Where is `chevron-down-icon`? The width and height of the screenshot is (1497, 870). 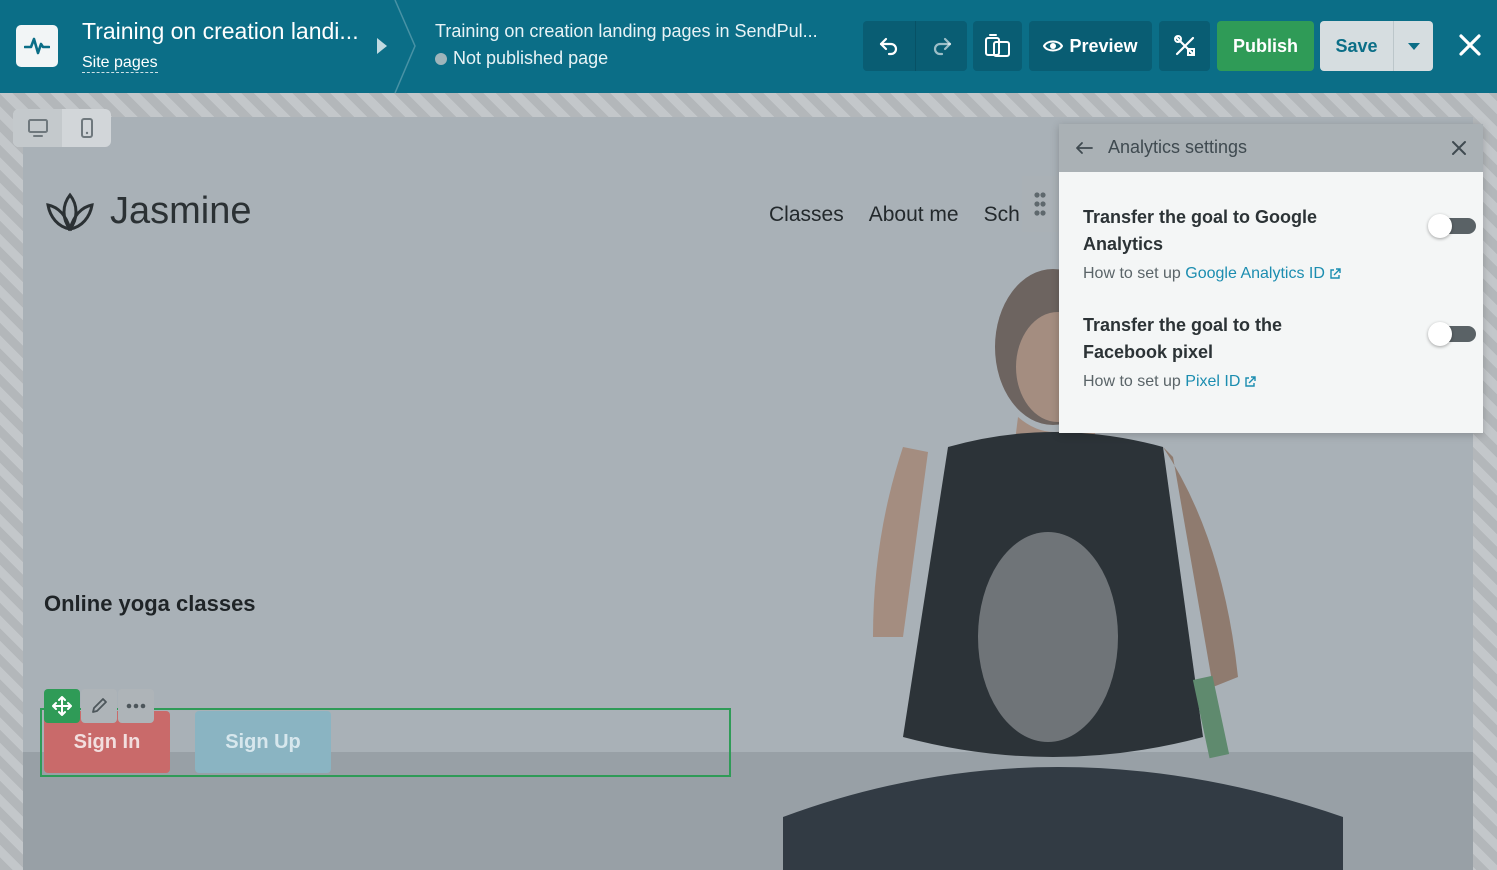 chevron-down-icon is located at coordinates (1413, 46).